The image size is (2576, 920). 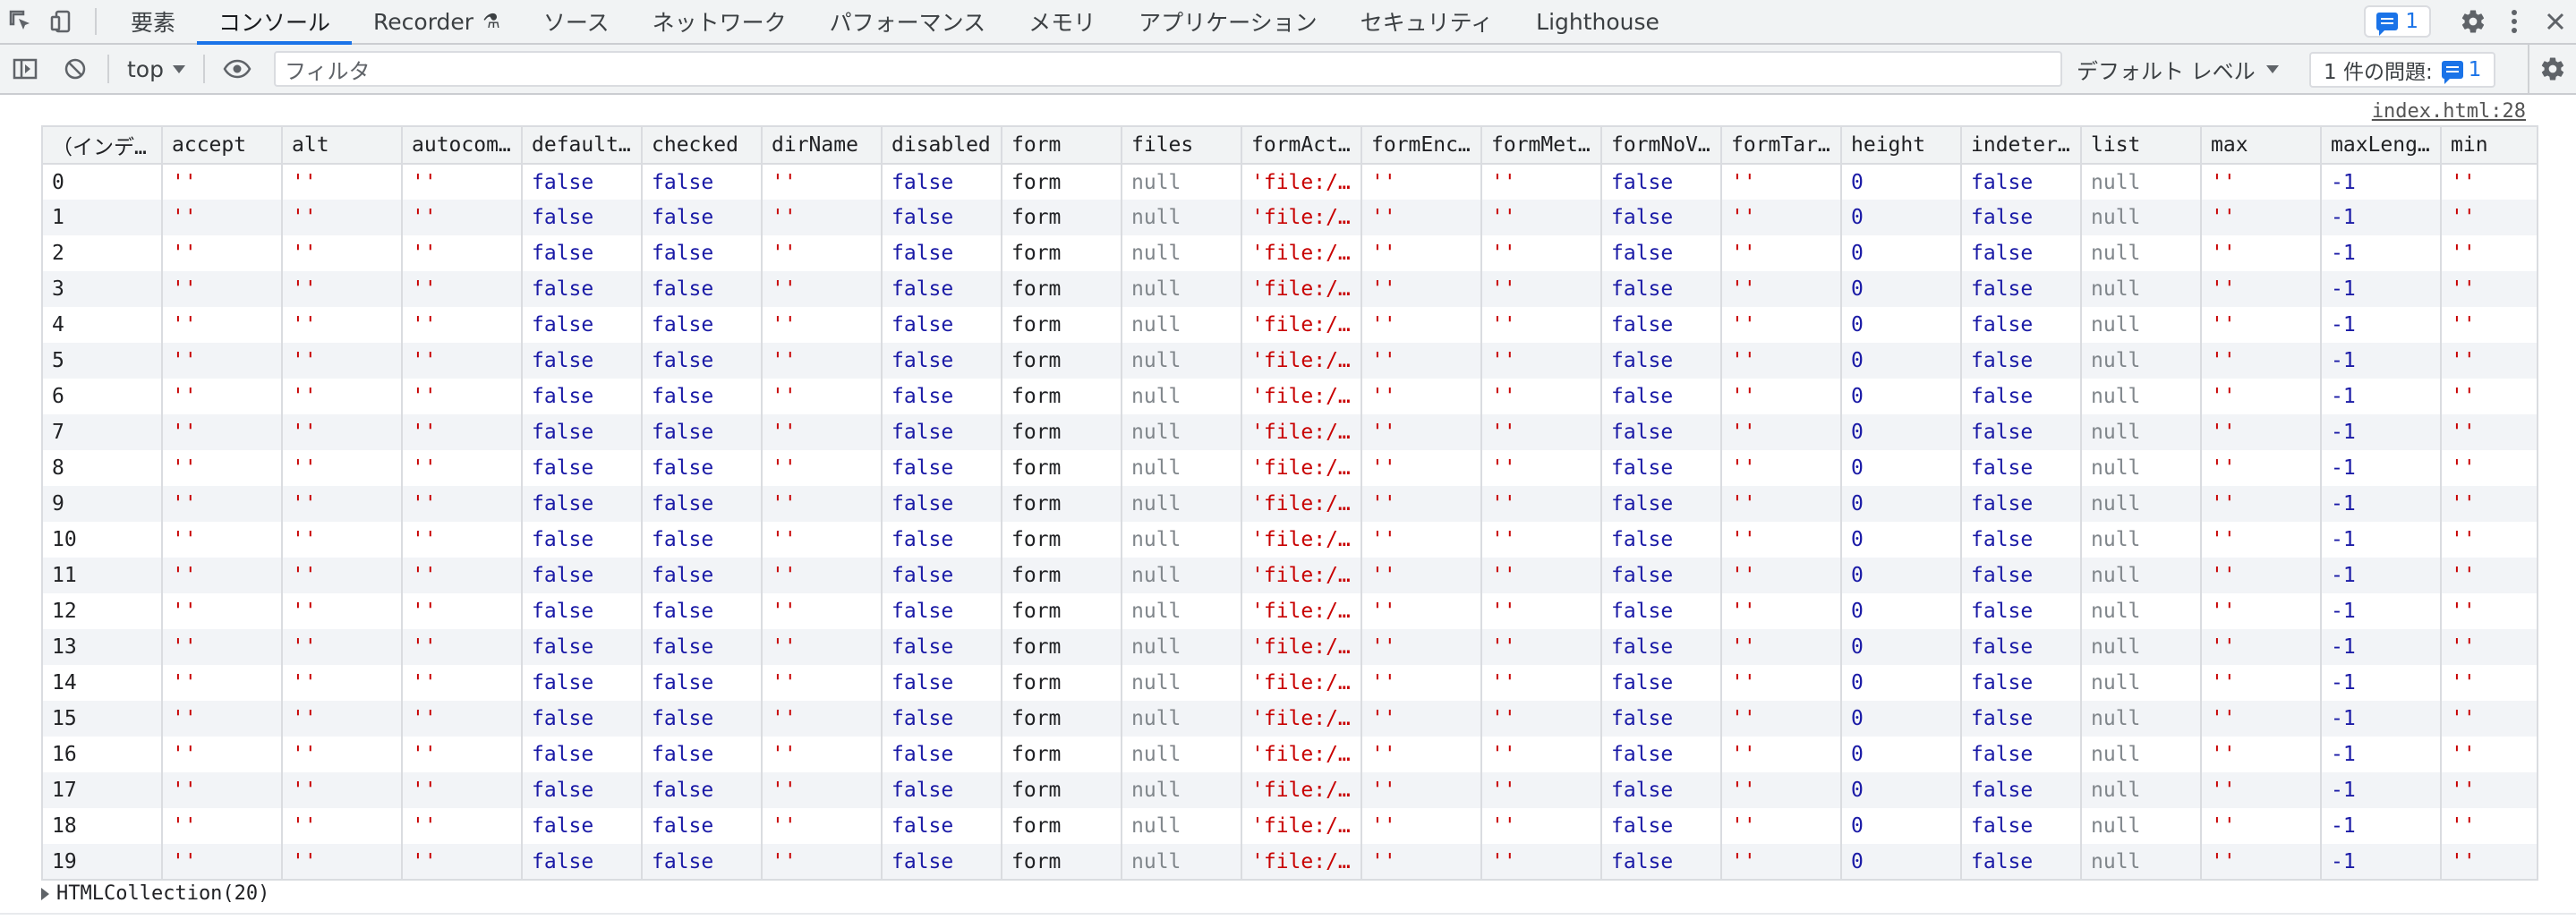 What do you see at coordinates (2514, 21) in the screenshot?
I see `more-options-icon` at bounding box center [2514, 21].